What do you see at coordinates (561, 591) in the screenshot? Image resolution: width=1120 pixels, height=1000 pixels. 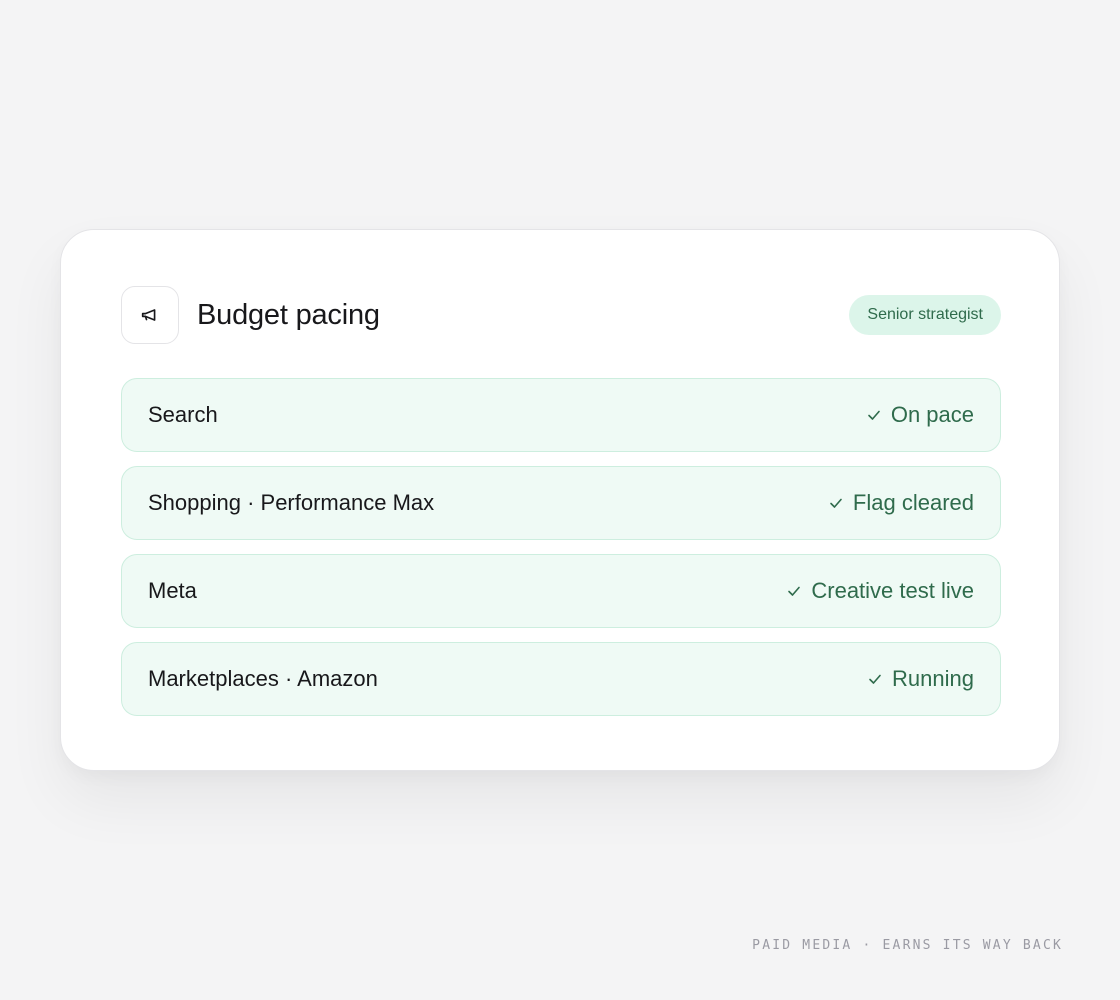 I see `channel-row-meta: Meta Creative test live` at bounding box center [561, 591].